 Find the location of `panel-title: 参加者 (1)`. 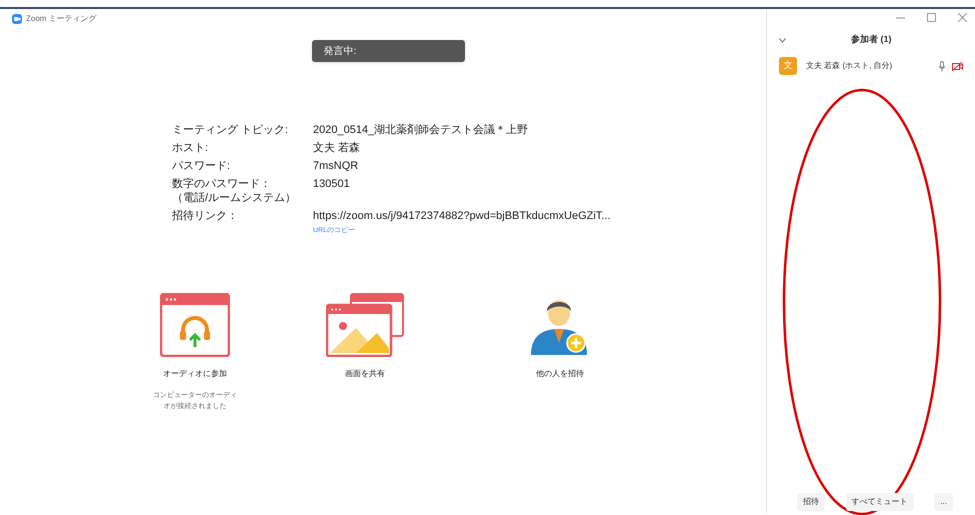

panel-title: 参加者 (1) is located at coordinates (871, 39).